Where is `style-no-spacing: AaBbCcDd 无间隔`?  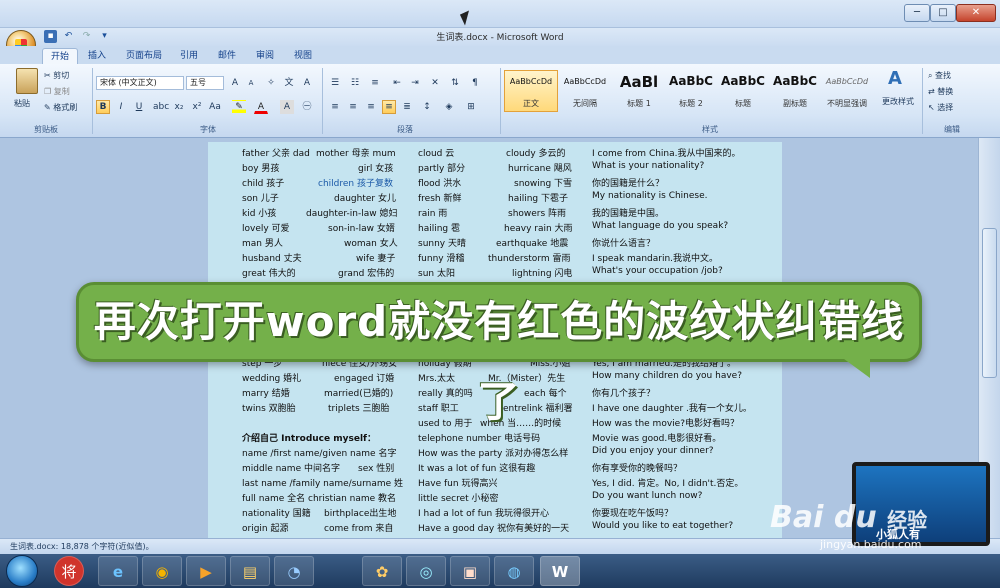
style-no-spacing: AaBbCcDd 无间隔 is located at coordinates (585, 91).